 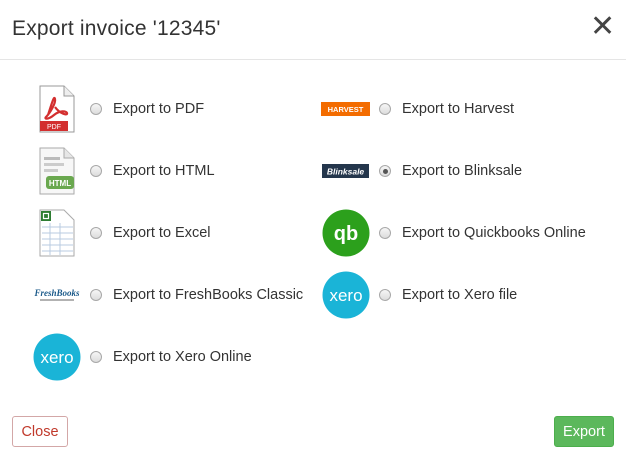 What do you see at coordinates (385, 109) in the screenshot?
I see `radio-harvest` at bounding box center [385, 109].